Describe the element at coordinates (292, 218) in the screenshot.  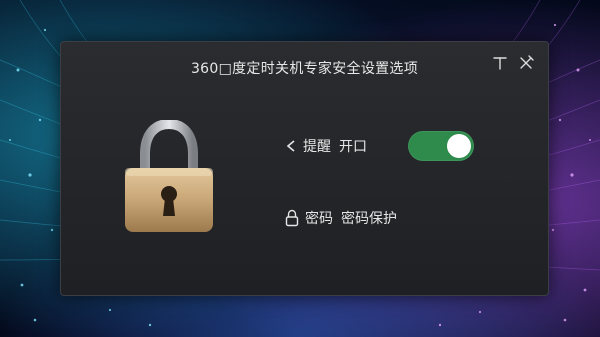
I see `lock-icon` at that location.